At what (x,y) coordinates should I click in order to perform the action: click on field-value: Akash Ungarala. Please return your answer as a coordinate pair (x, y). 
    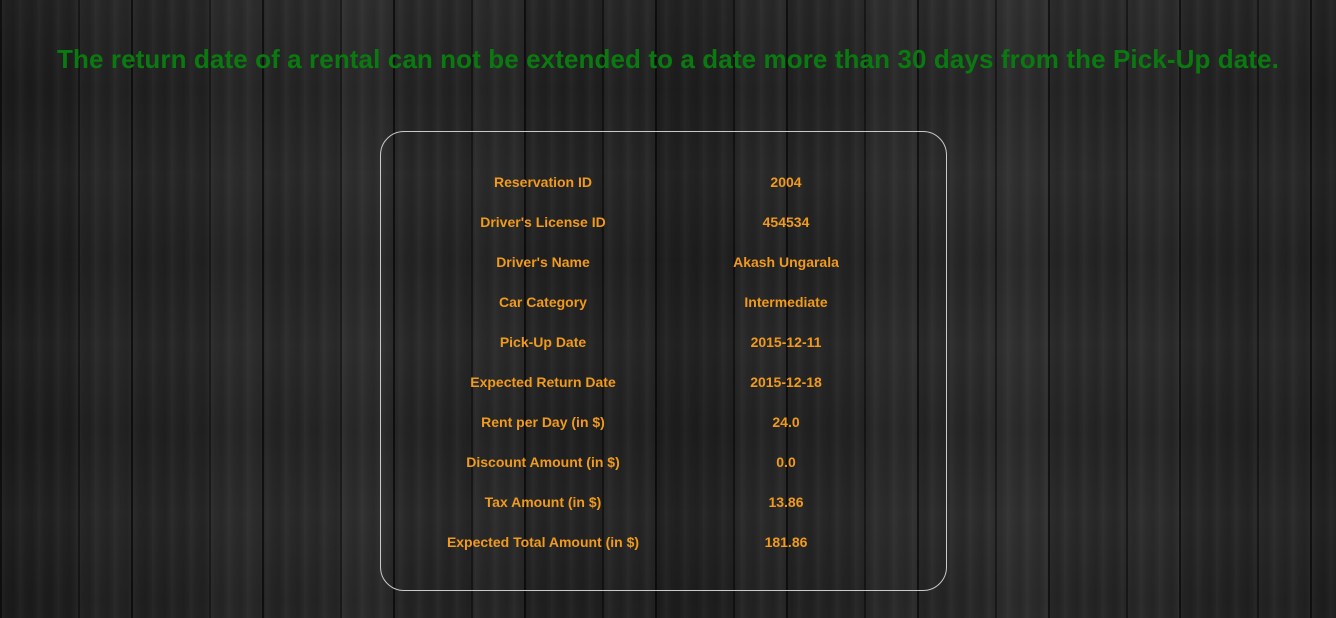
    Looking at the image, I should click on (786, 262).